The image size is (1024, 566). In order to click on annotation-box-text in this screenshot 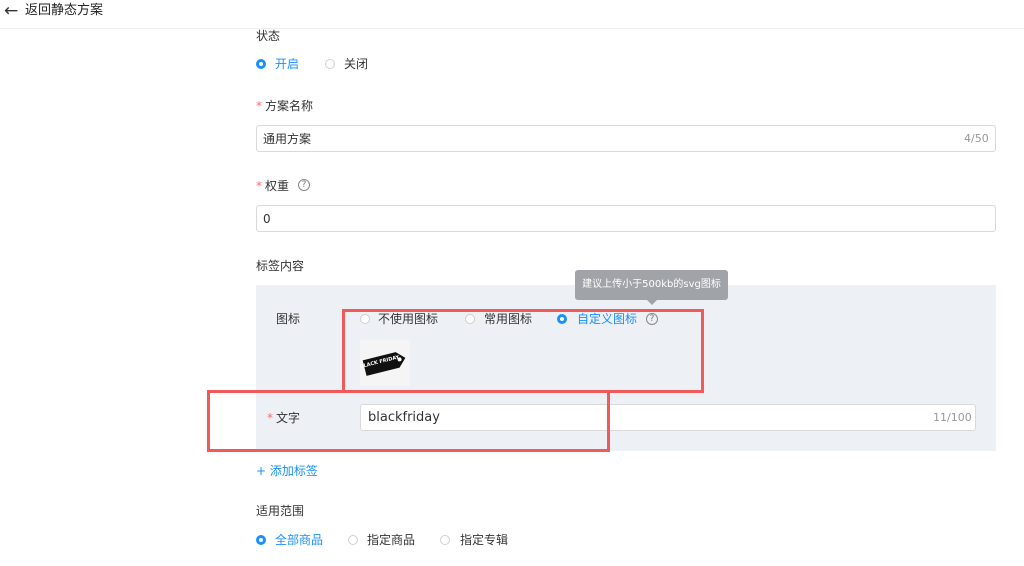, I will do `click(408, 421)`.